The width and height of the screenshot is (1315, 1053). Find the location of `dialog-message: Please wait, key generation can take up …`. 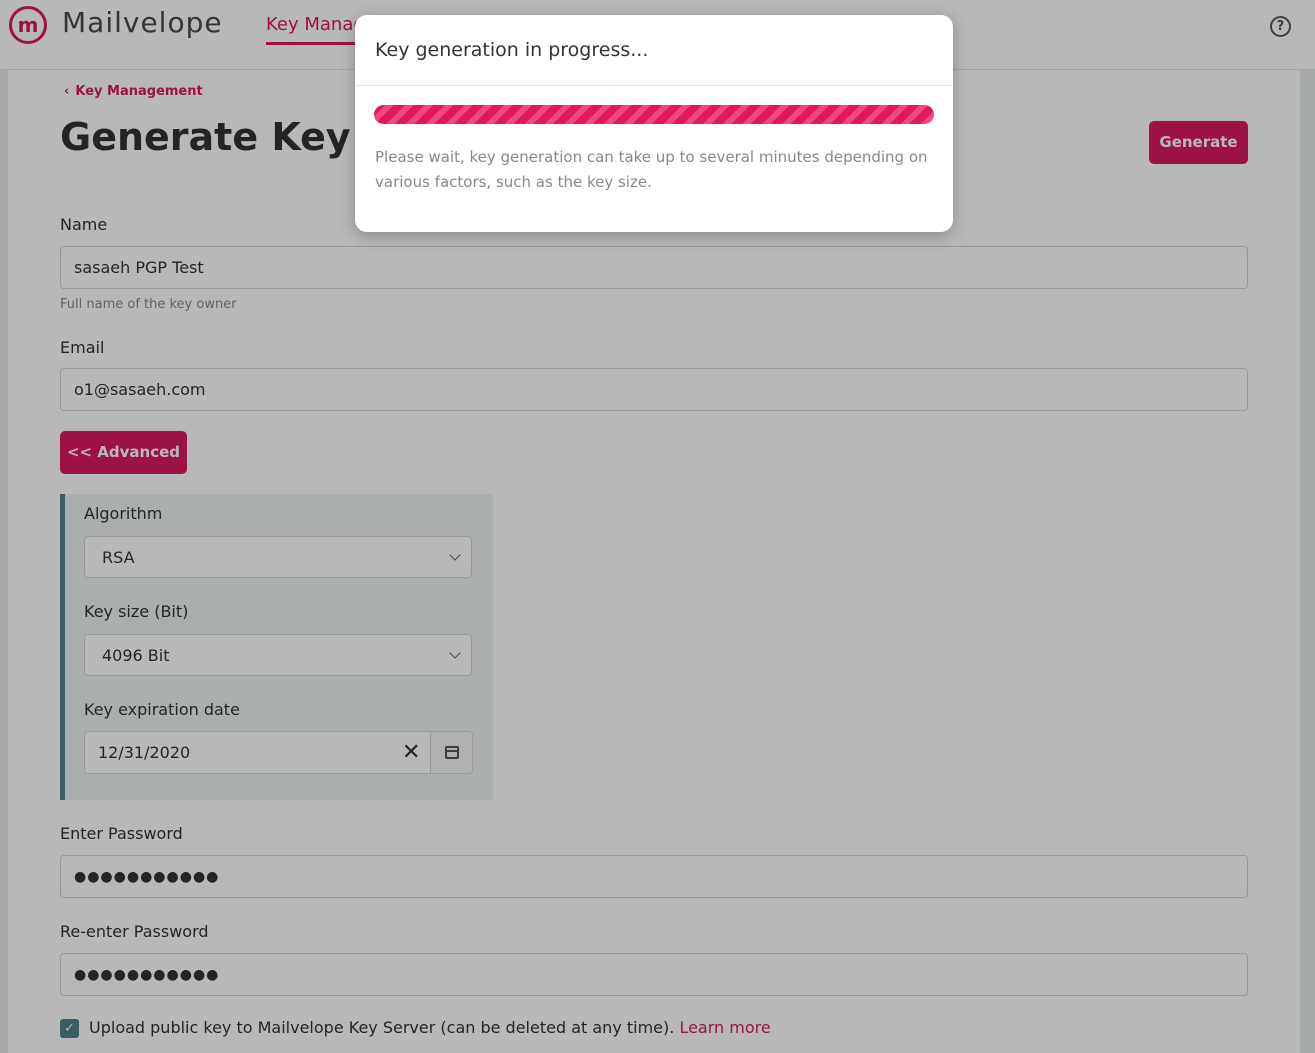

dialog-message: Please wait, key generation can take up … is located at coordinates (651, 169).